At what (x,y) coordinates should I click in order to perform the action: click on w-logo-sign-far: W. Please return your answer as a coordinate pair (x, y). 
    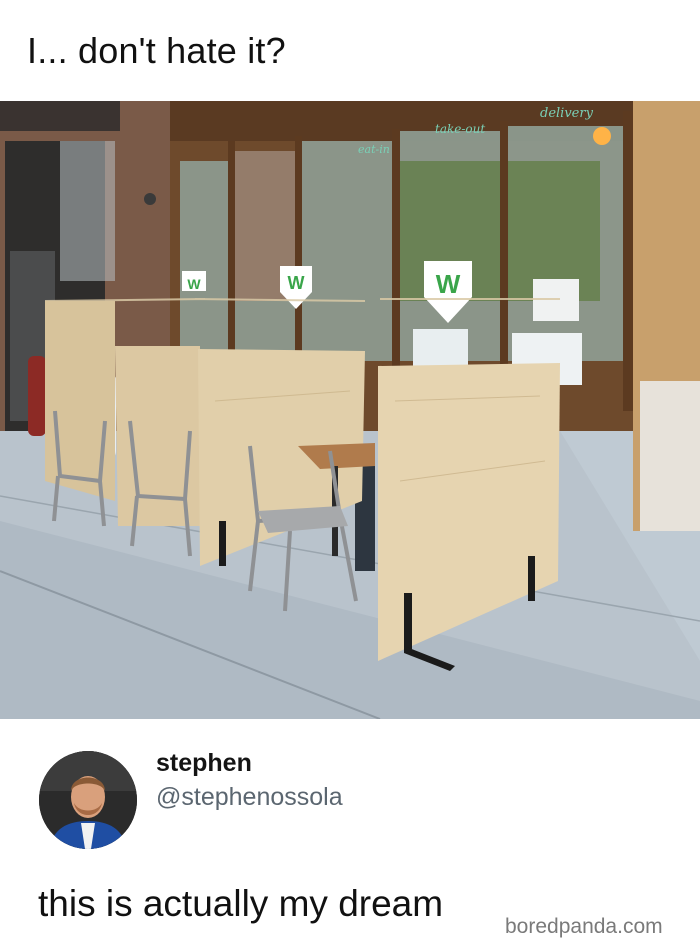
    Looking at the image, I should click on (194, 281).